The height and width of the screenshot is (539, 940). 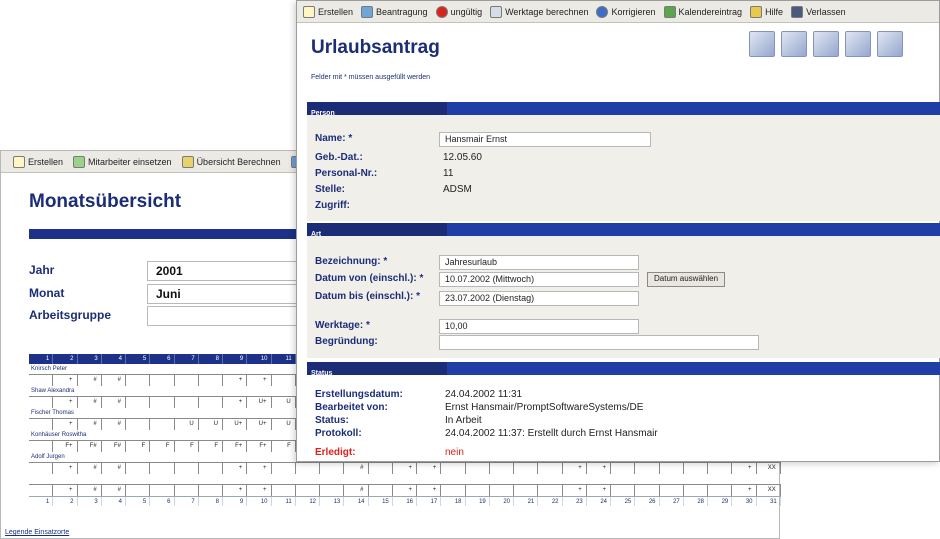 I want to click on calculate-overview-button: Übersicht Berechnen, so click(x=231, y=161).